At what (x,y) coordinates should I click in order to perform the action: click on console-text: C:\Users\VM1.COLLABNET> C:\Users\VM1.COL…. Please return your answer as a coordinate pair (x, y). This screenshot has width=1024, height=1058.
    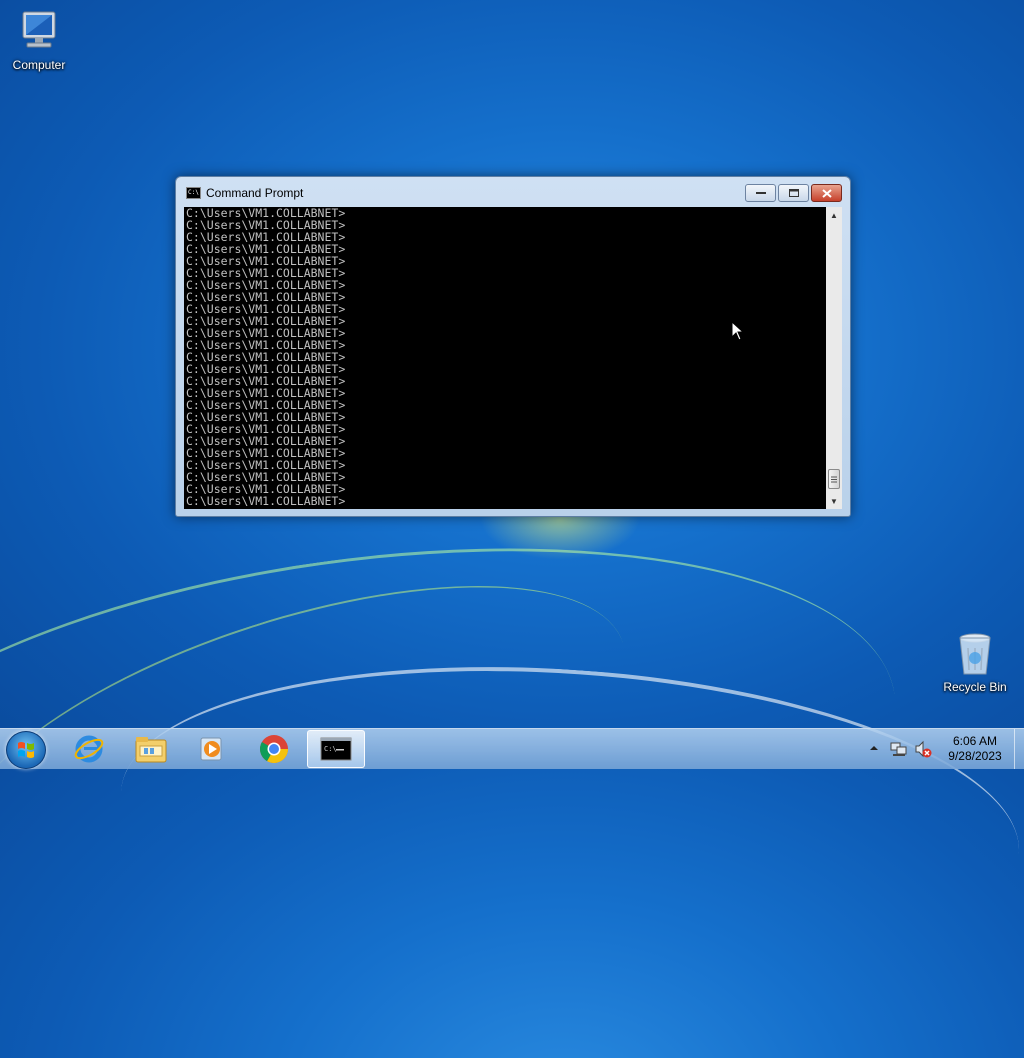
    Looking at the image, I should click on (266, 357).